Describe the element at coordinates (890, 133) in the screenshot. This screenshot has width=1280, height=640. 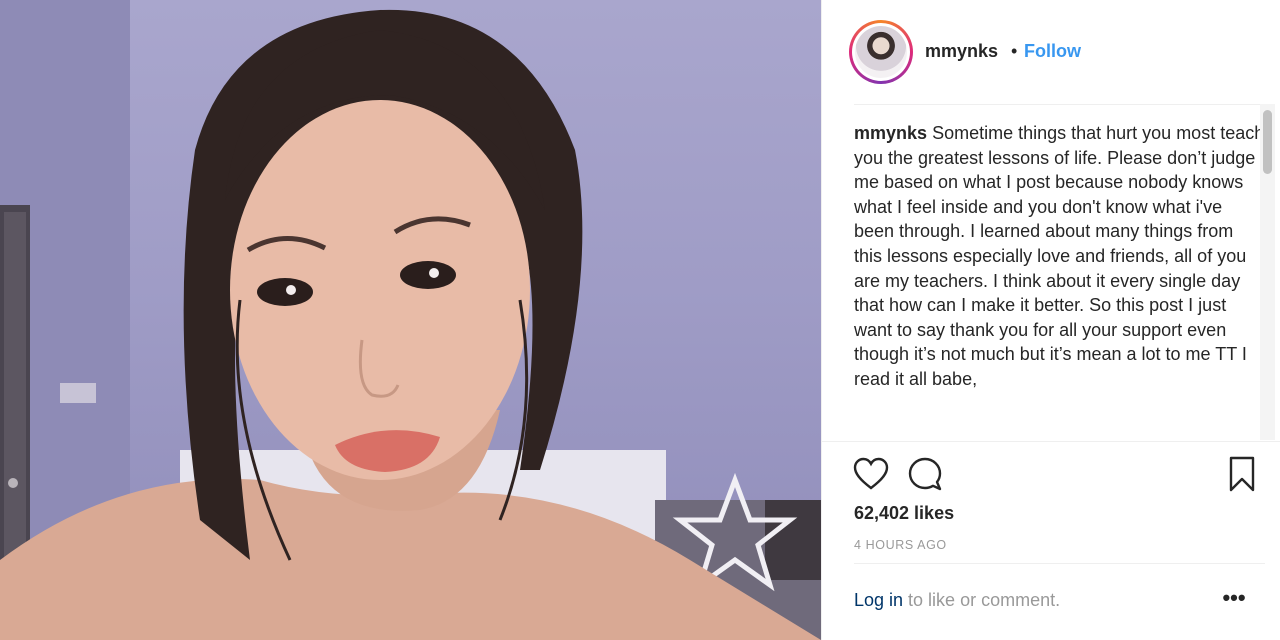
I see `caption-username: mmynks` at that location.